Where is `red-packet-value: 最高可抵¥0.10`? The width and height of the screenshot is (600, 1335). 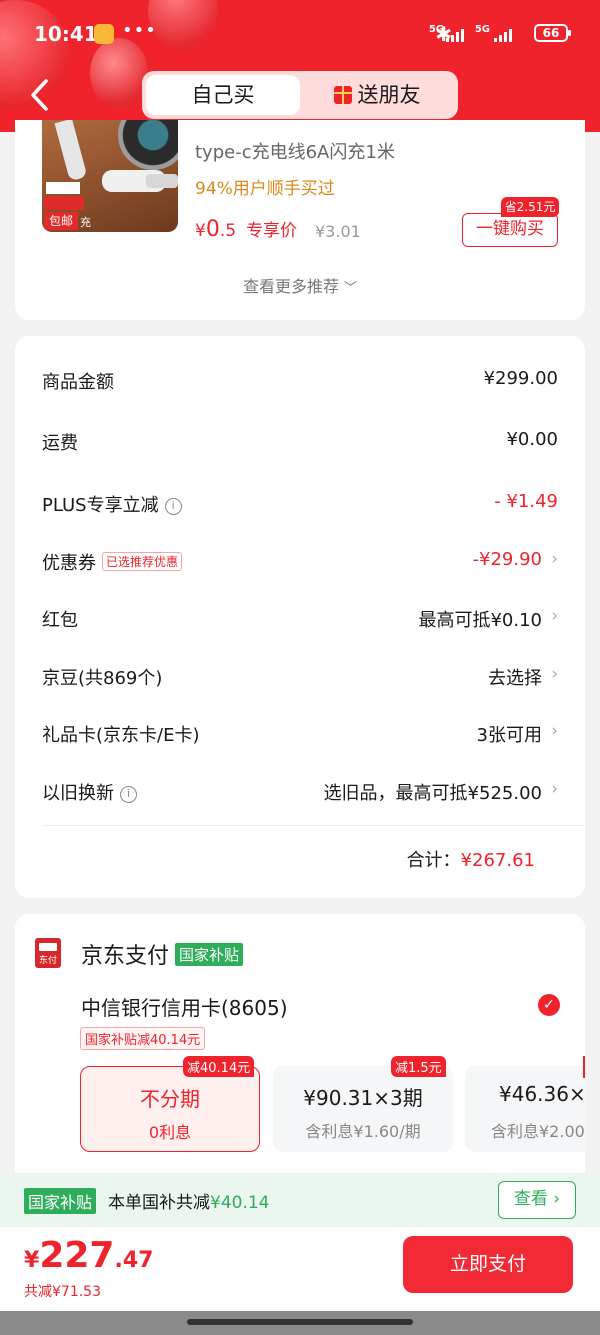
red-packet-value: 最高可抵¥0.10 is located at coordinates (480, 620).